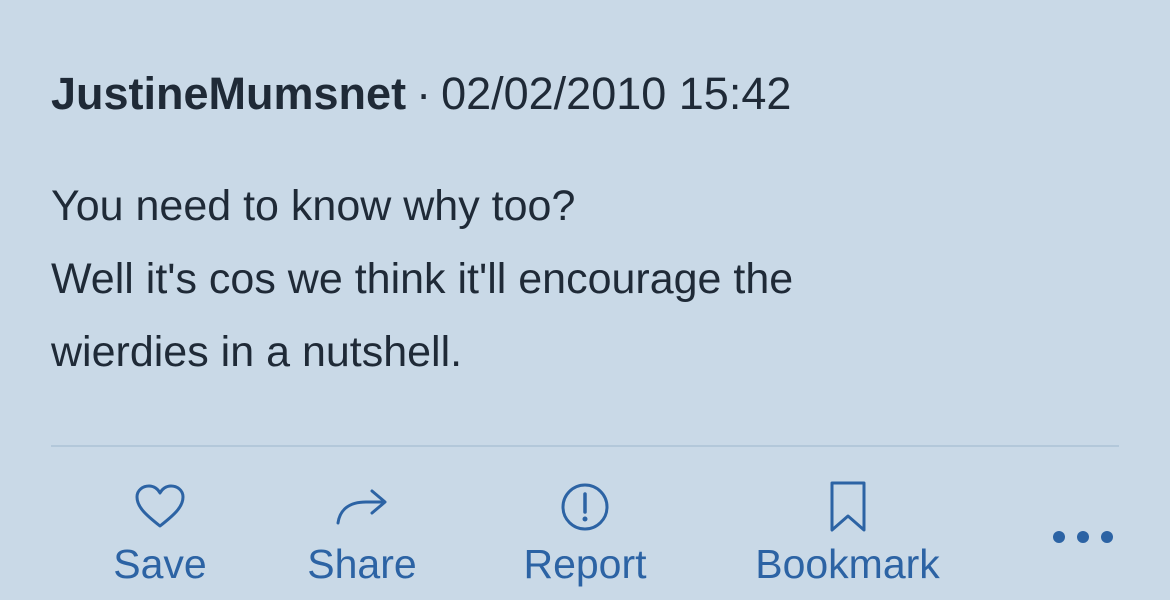  I want to click on divider, so click(585, 446).